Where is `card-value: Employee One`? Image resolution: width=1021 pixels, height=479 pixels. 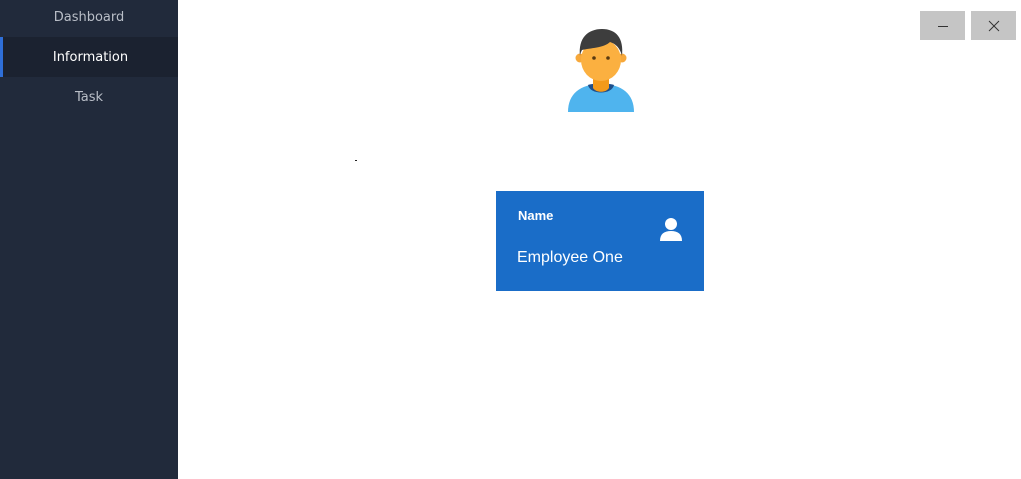
card-value: Employee One is located at coordinates (570, 257).